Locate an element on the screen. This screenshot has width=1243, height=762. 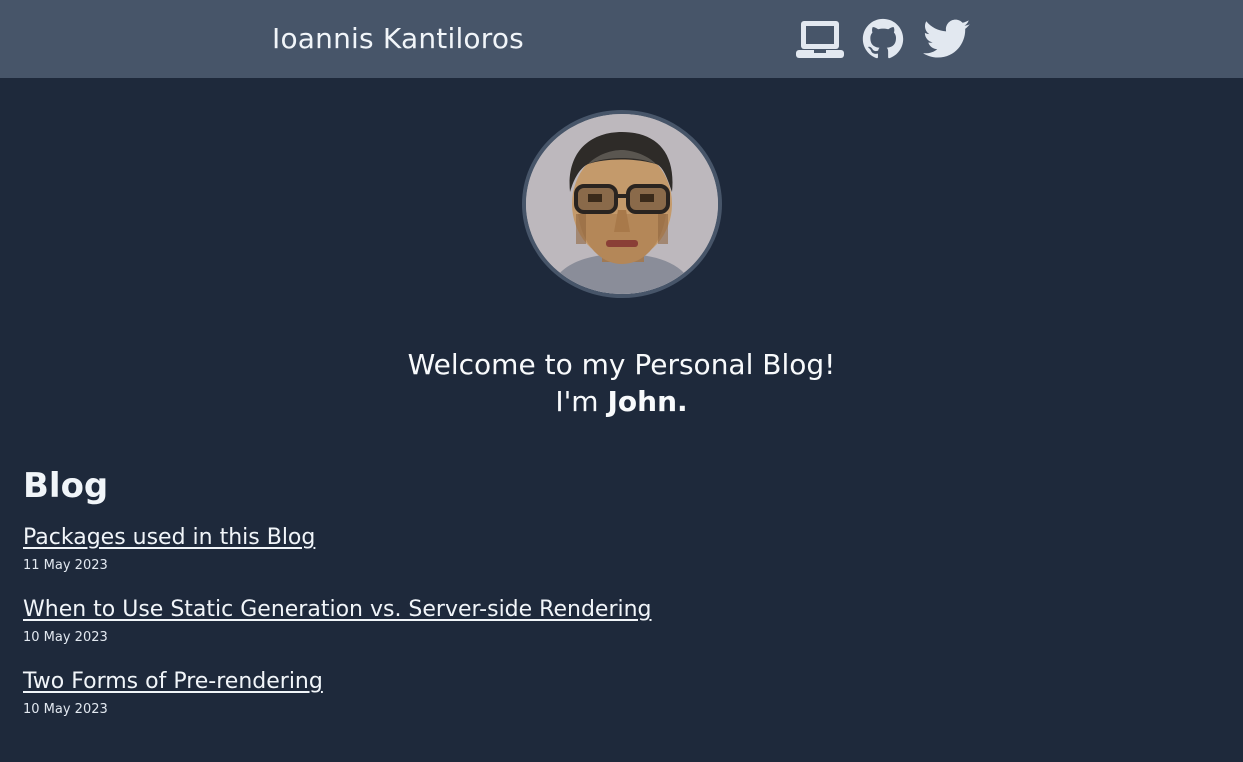
intro-name-line: I'm John. is located at coordinates (621, 401).